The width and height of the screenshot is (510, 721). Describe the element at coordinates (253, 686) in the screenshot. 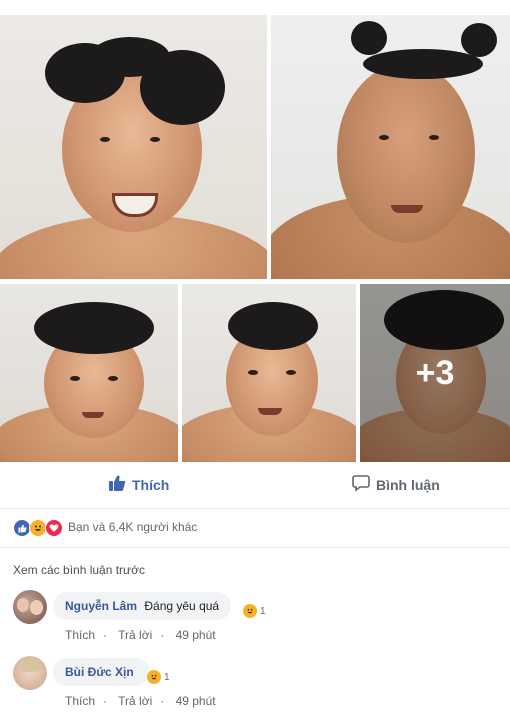

I see `comment-item: Bùi Đức Xịn 1 Thích · Trả lời · 49 phút` at that location.